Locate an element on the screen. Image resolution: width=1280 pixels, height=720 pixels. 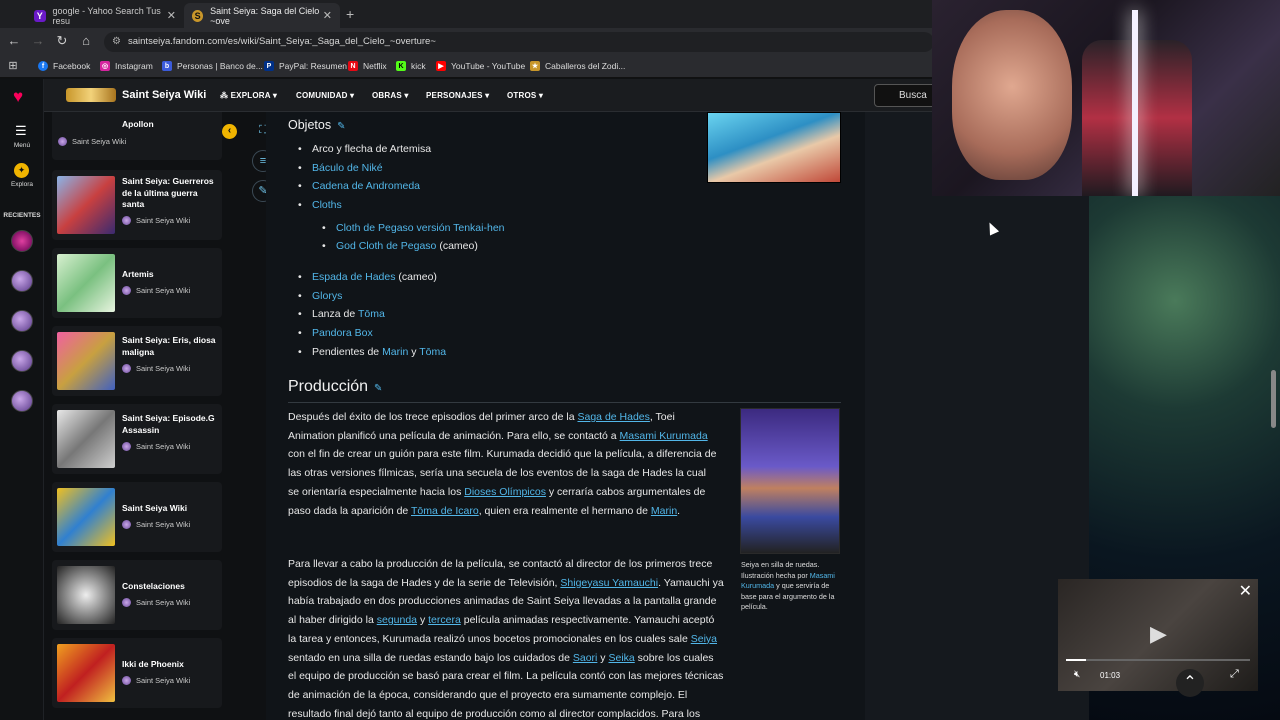
yahoo-icon: Y is located at coordinates (40, 15).